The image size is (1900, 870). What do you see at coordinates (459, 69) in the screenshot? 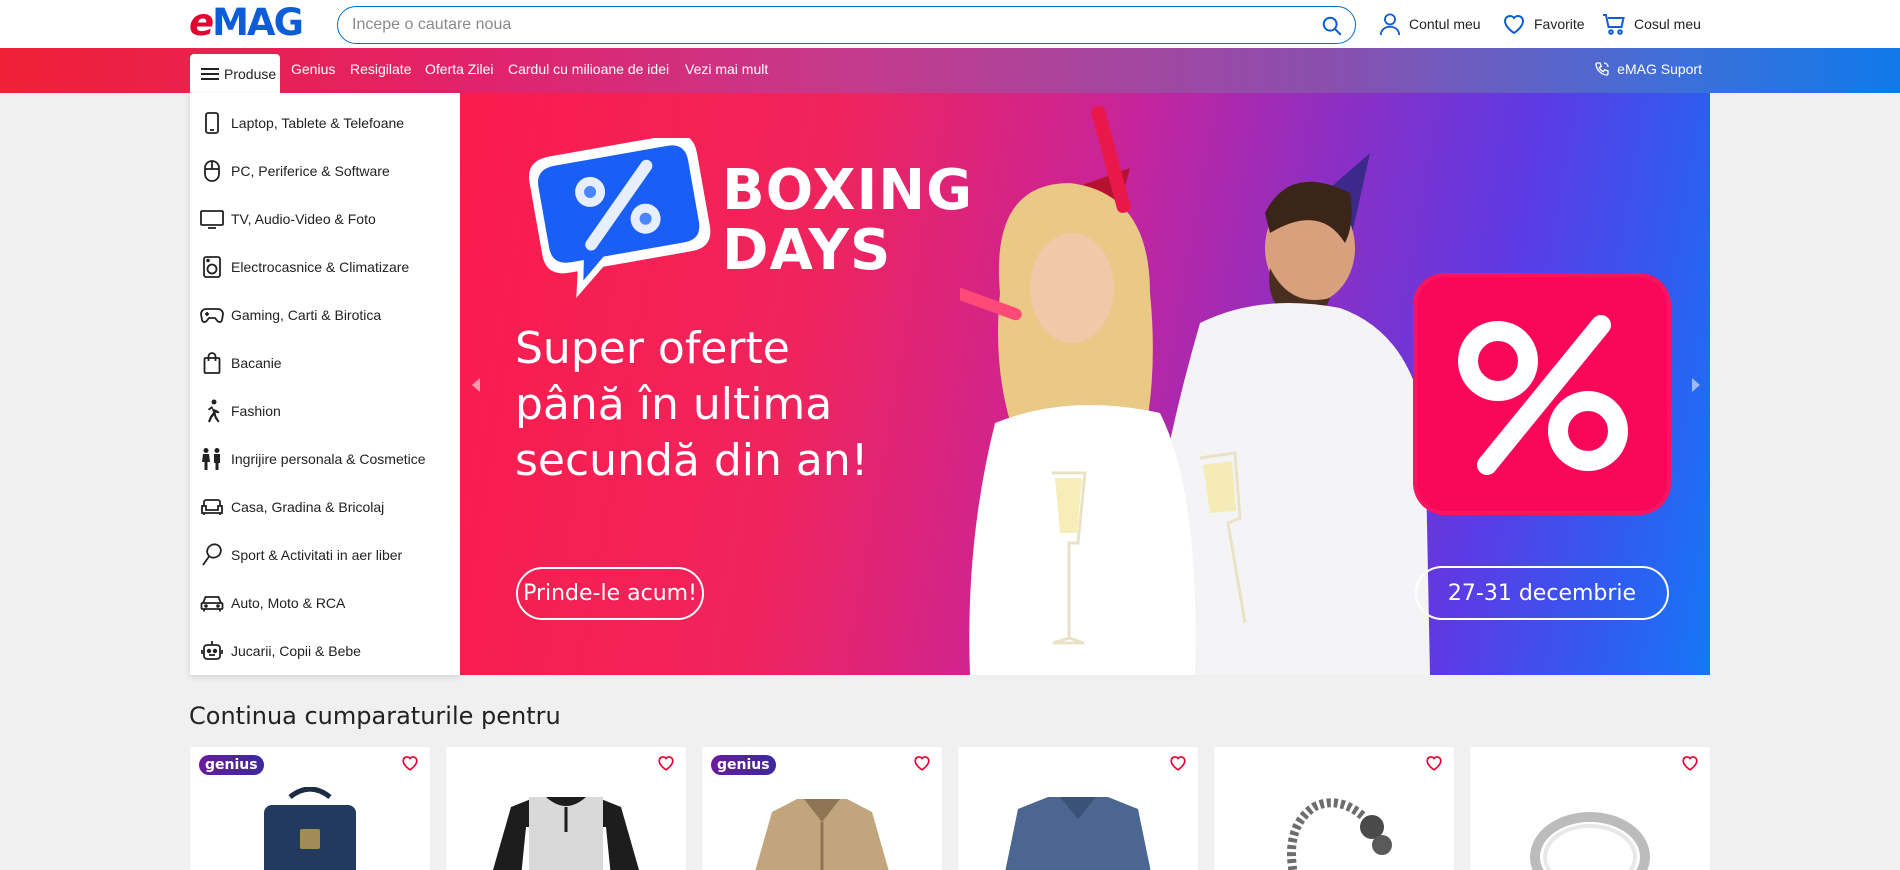
I see `nav-oferta-zilei: Oferta Zilei` at bounding box center [459, 69].